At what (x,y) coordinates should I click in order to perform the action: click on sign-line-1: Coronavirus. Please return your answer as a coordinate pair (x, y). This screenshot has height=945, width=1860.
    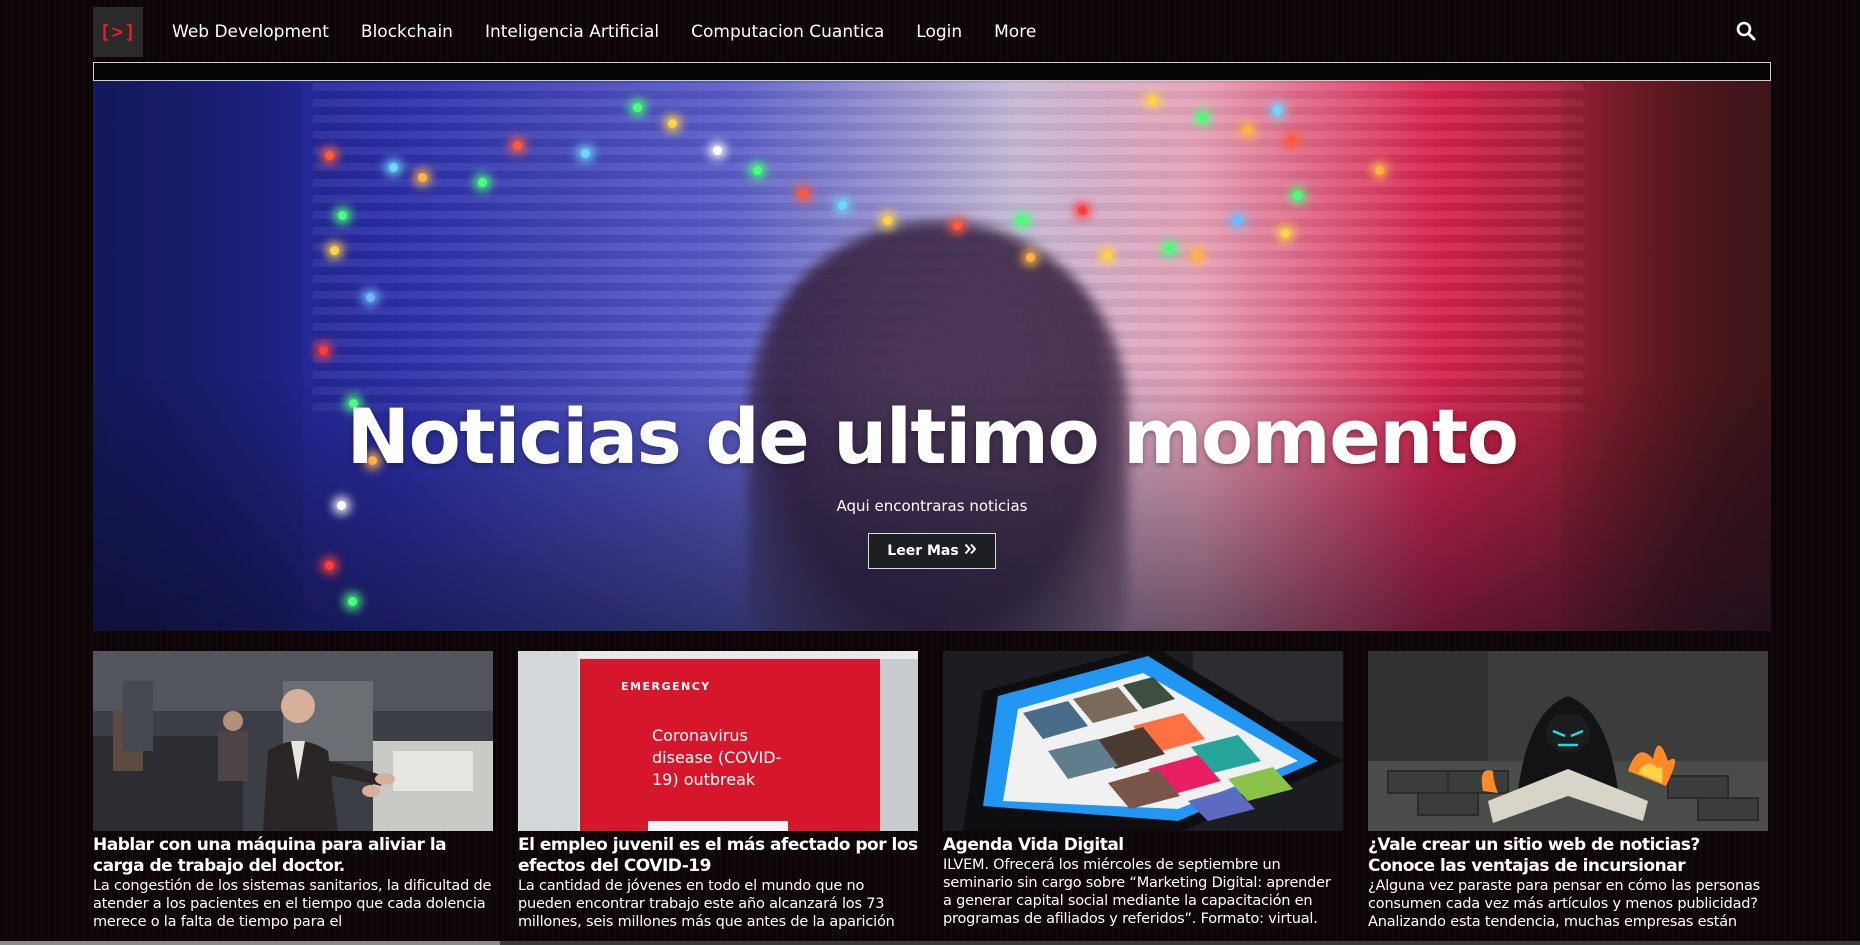
    Looking at the image, I should click on (700, 735).